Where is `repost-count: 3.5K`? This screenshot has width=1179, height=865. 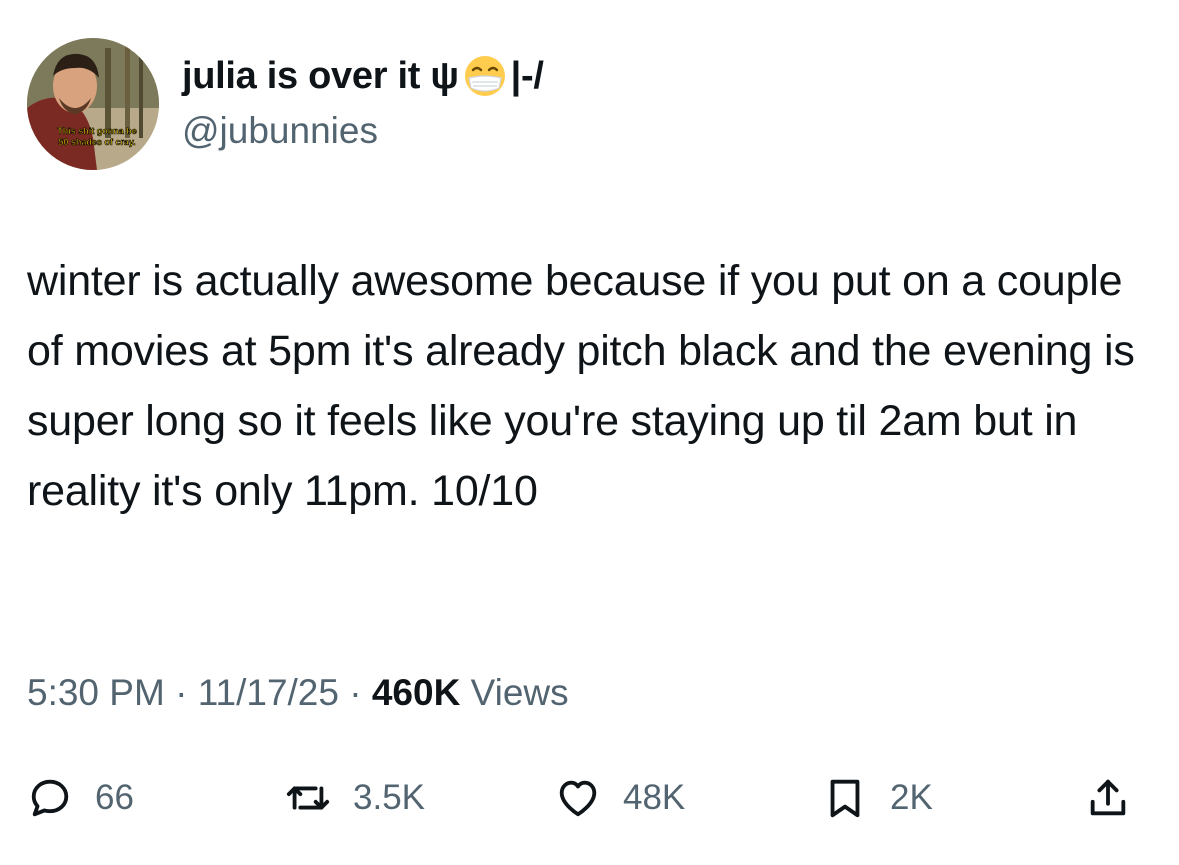 repost-count: 3.5K is located at coordinates (389, 797).